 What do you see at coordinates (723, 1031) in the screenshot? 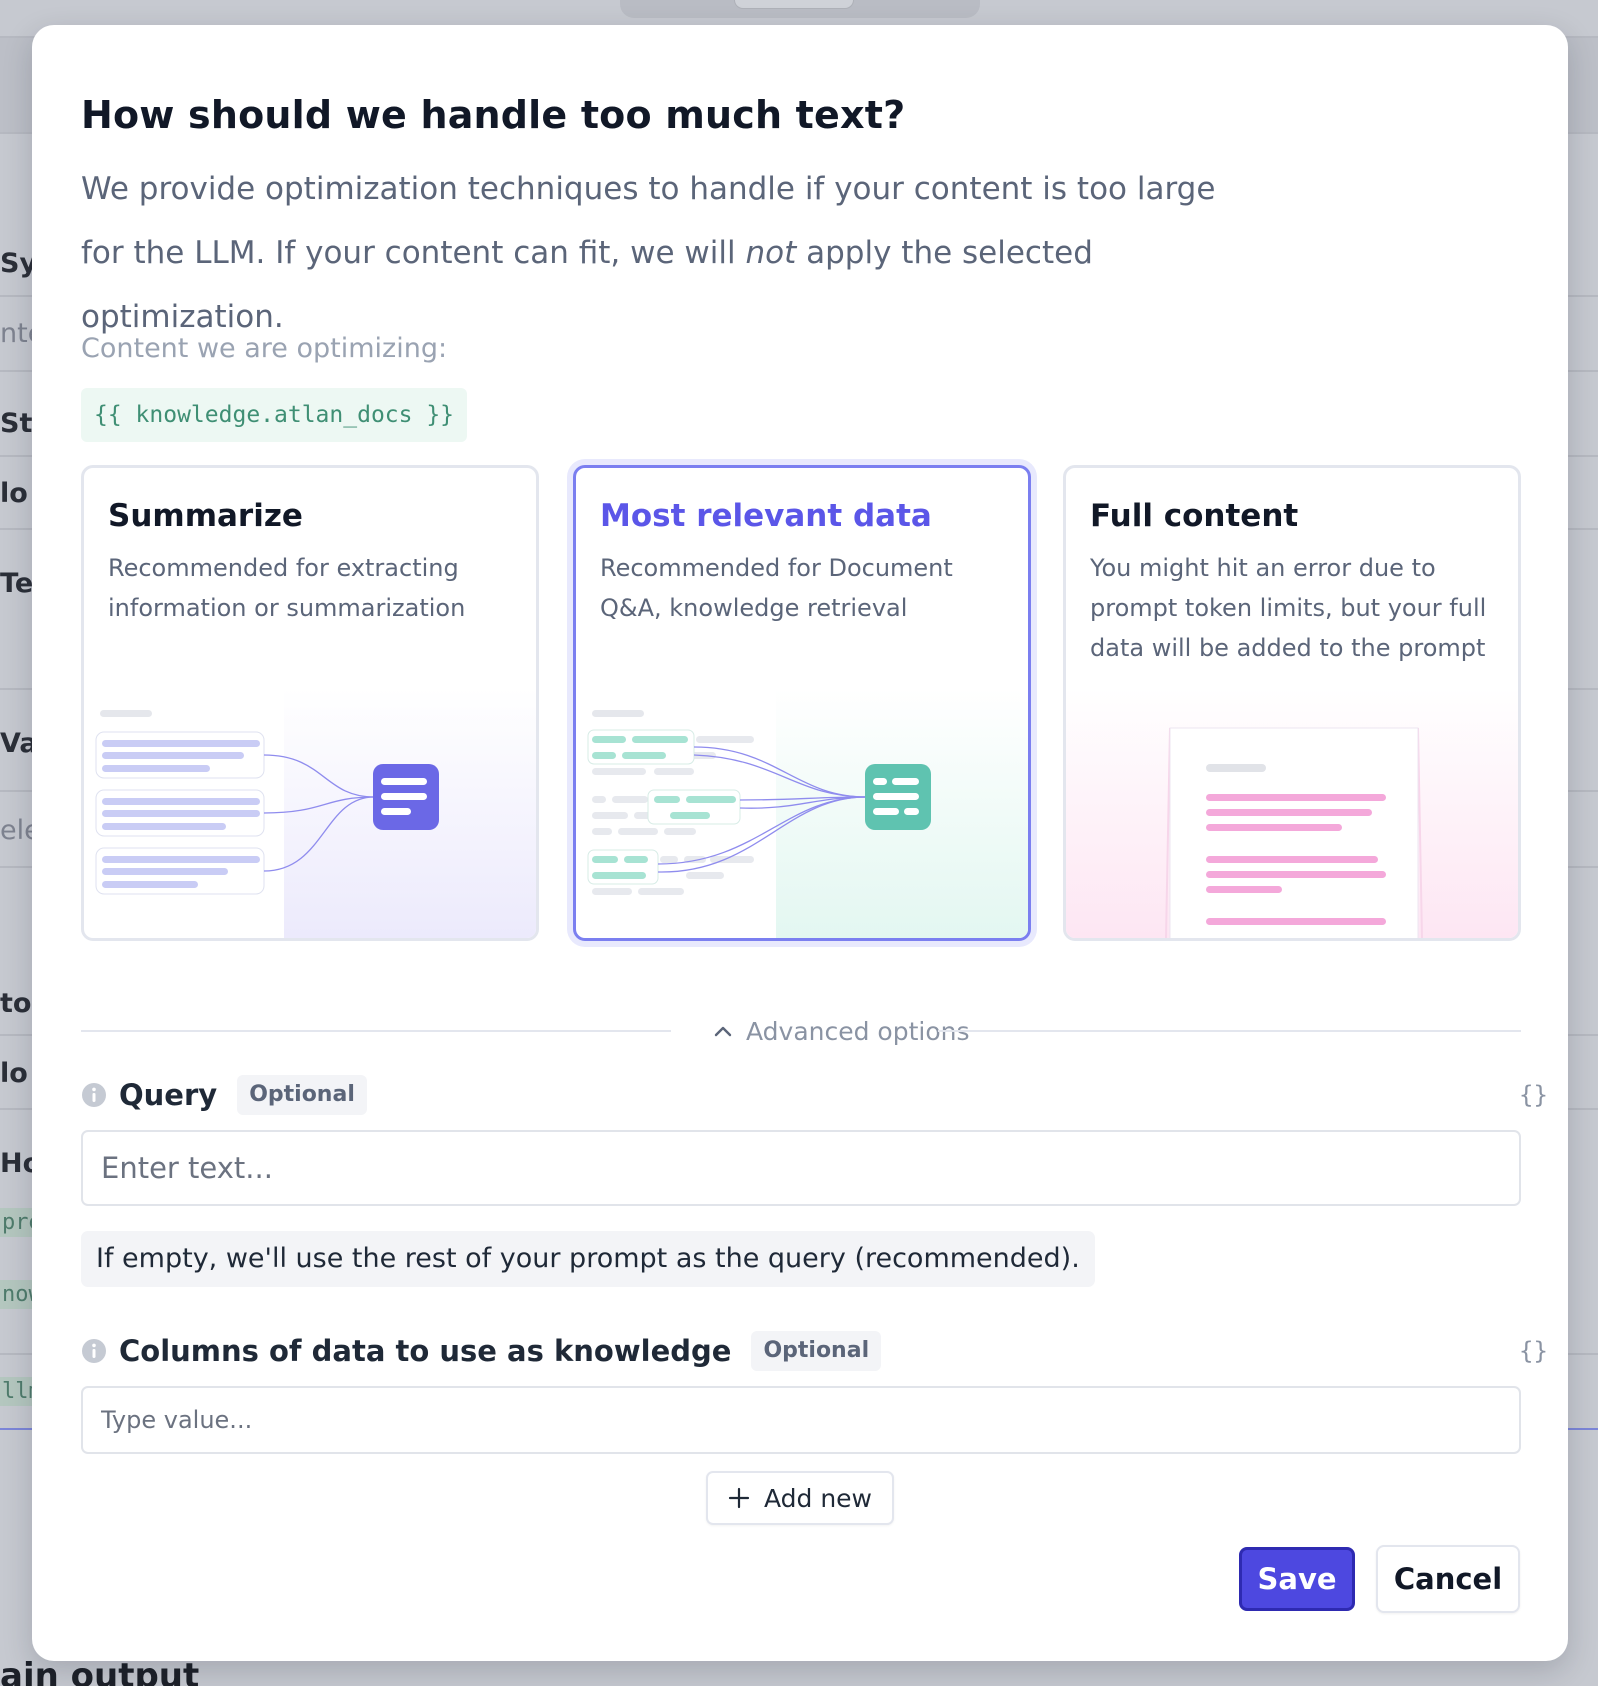
I see `chevron-up-icon` at bounding box center [723, 1031].